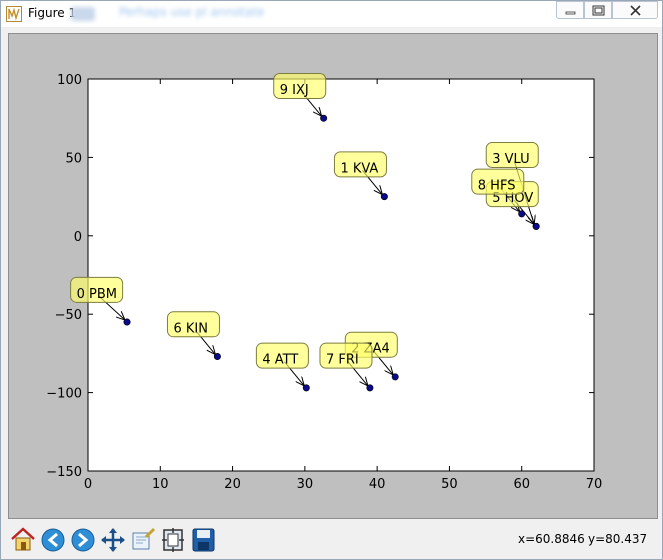  Describe the element at coordinates (192, 12) in the screenshot. I see `blurred-caption: Perhaps use pl annotate` at that location.